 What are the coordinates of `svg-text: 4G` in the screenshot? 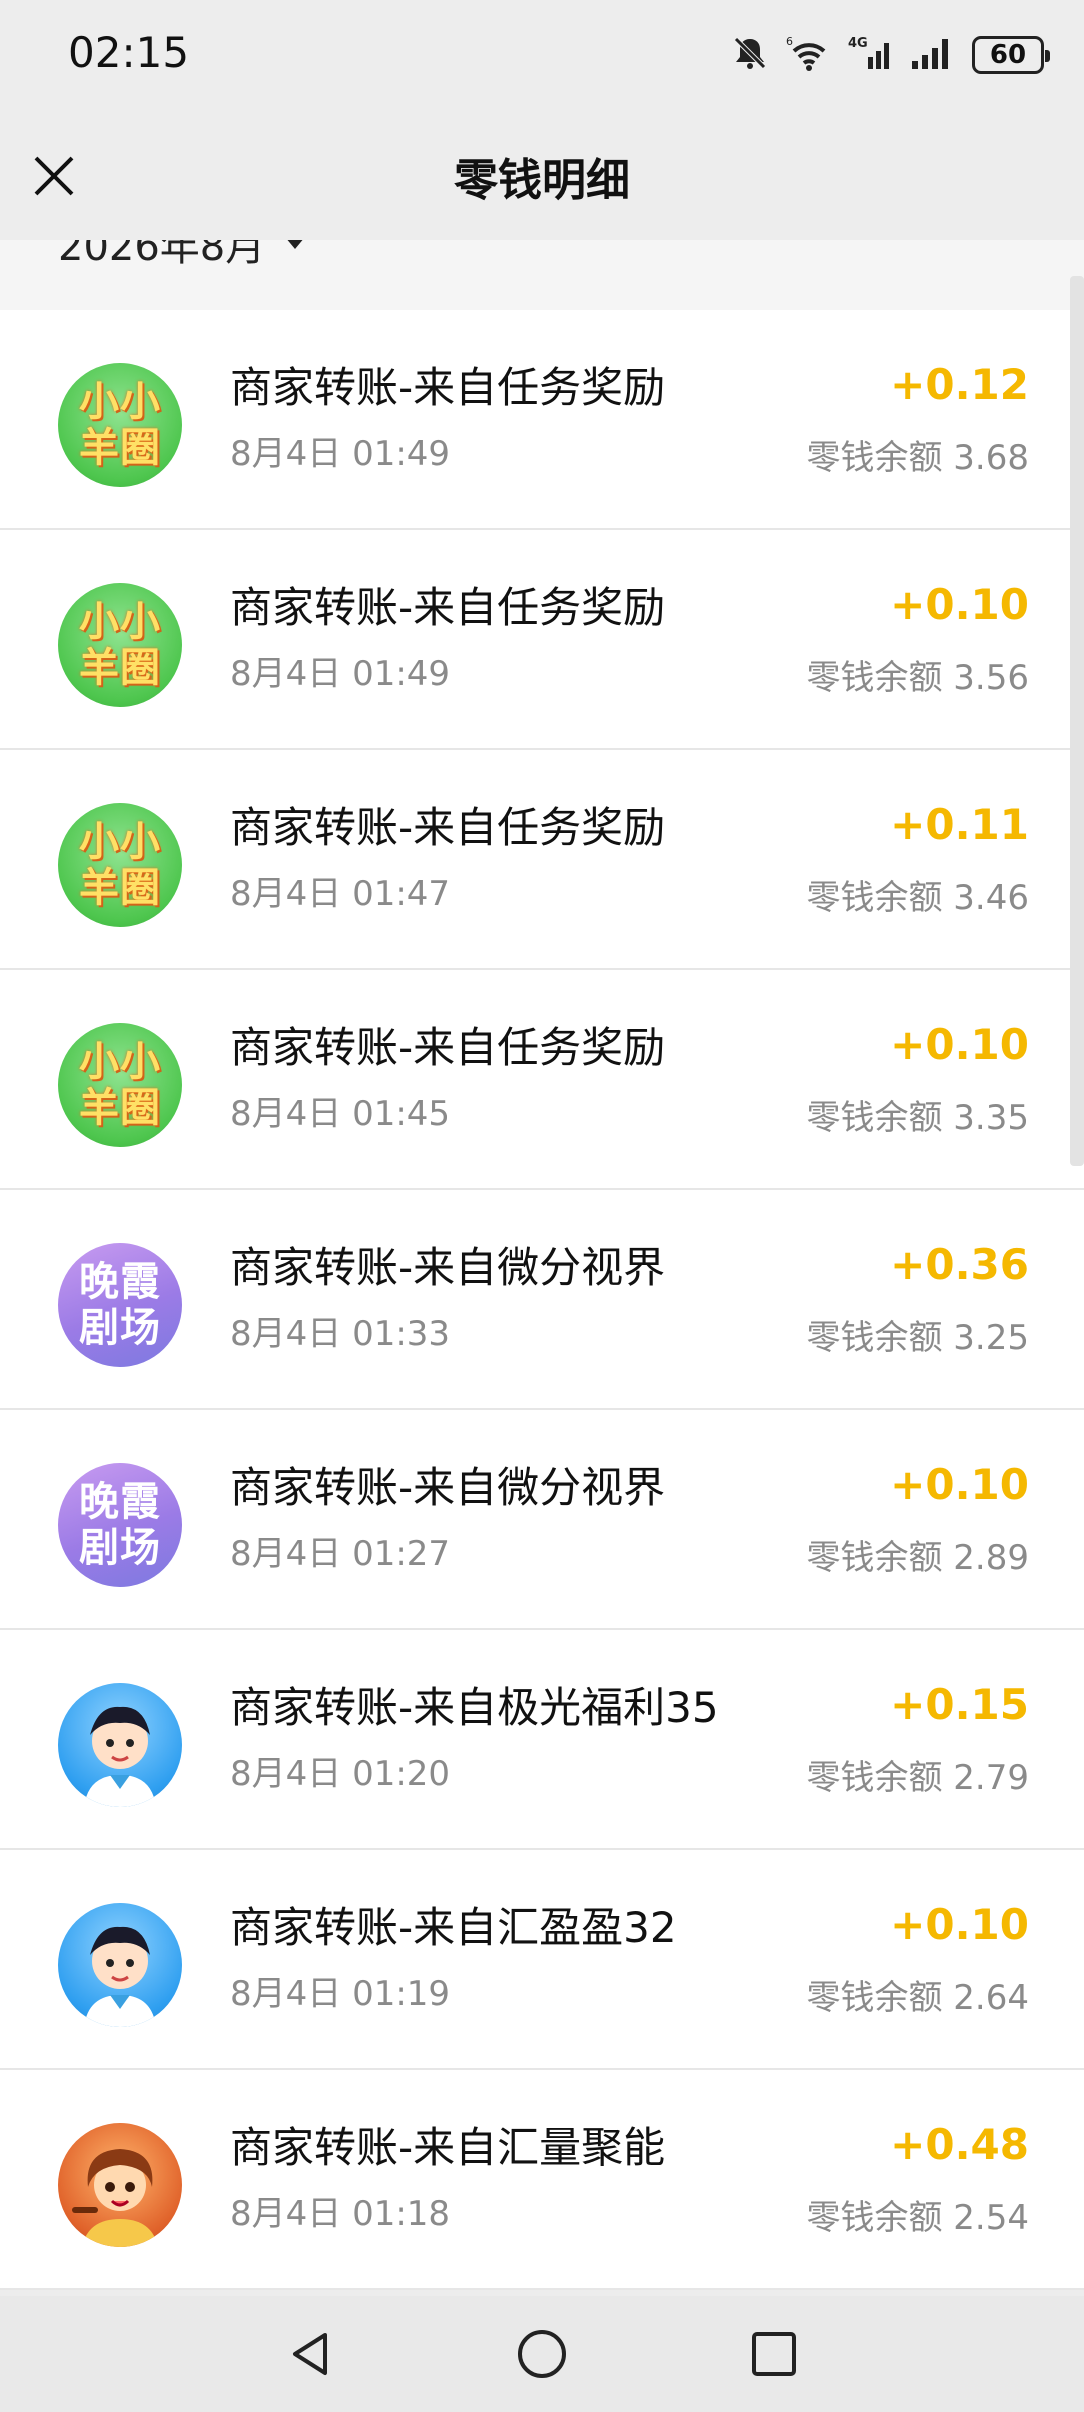 It's located at (858, 43).